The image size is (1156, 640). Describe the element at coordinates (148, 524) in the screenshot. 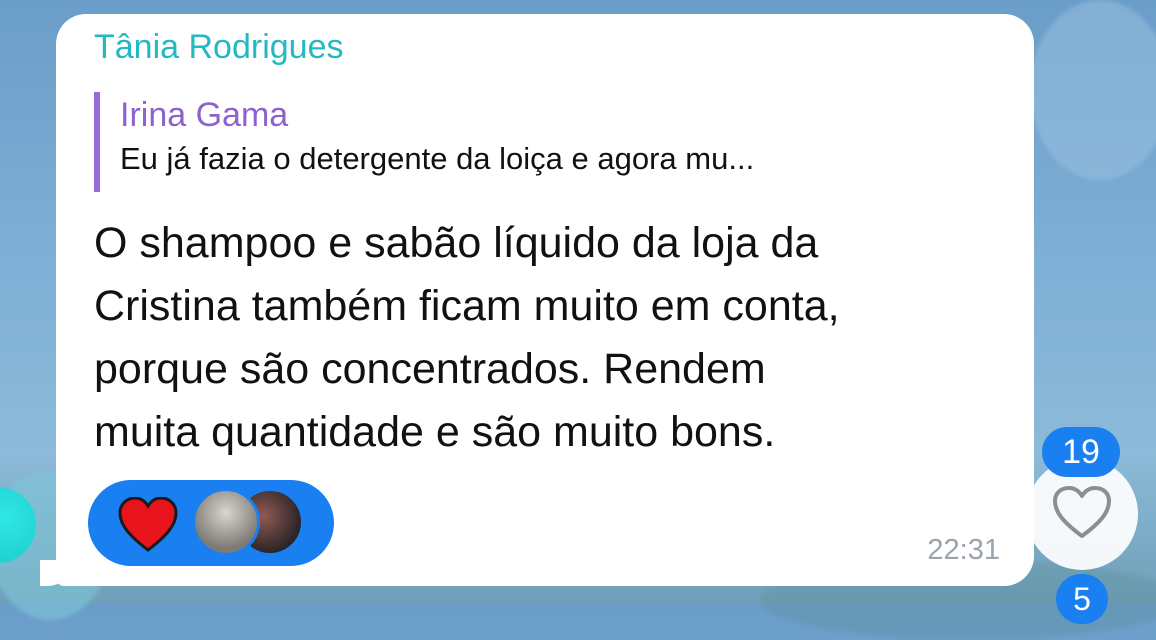

I see `red-heart-icon` at that location.